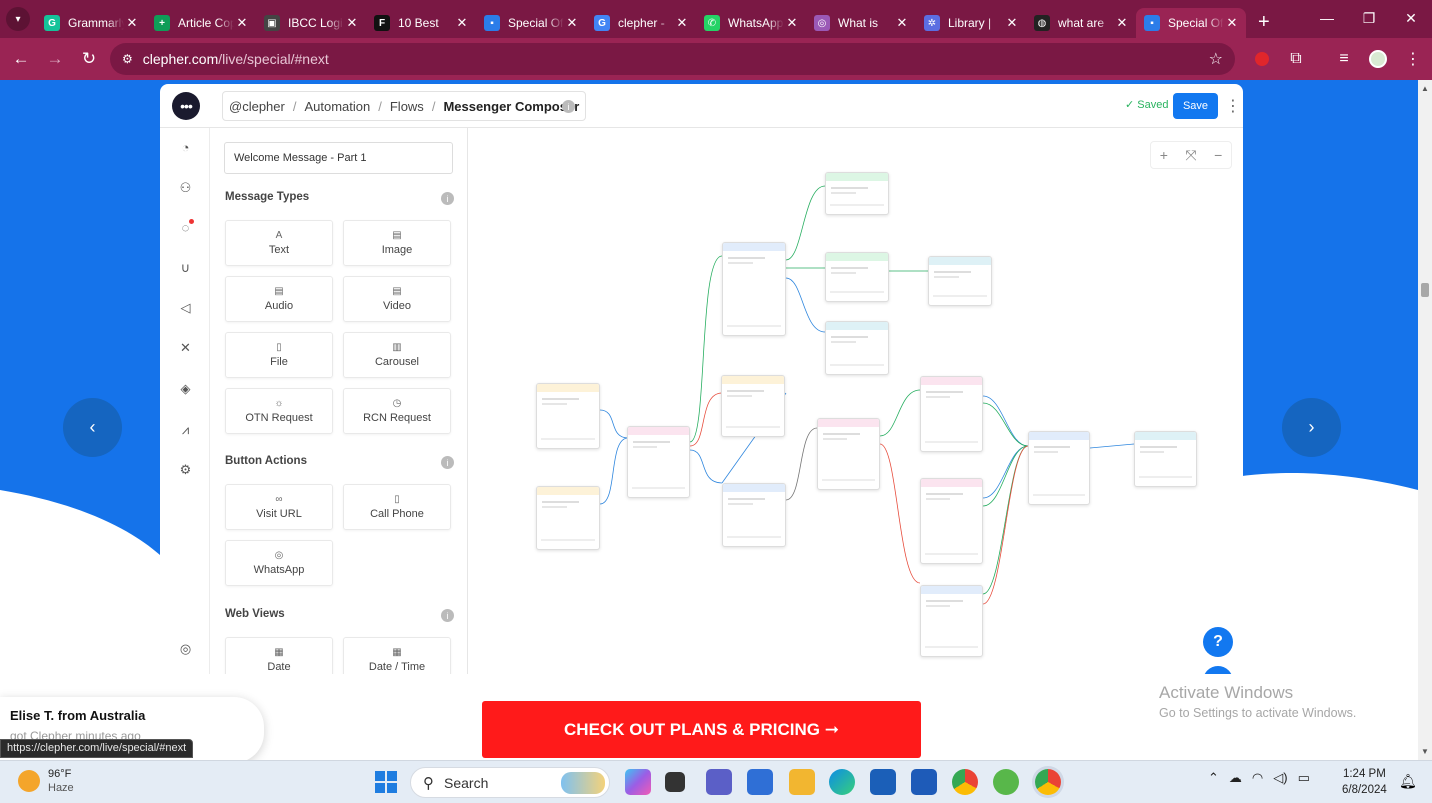 The height and width of the screenshot is (803, 1432). Describe the element at coordinates (1425, 290) in the screenshot. I see `scroll-thumb` at that location.